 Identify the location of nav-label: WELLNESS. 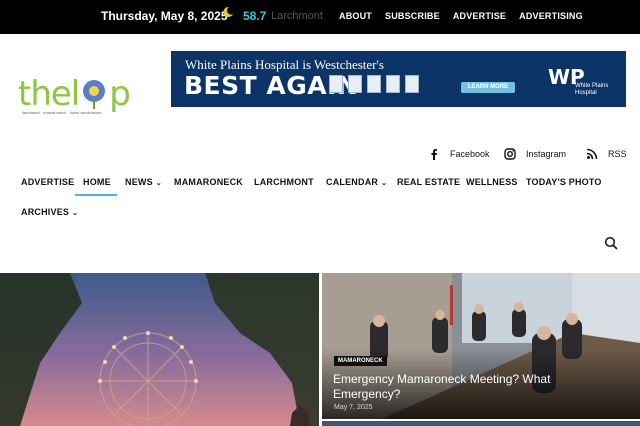
(492, 182).